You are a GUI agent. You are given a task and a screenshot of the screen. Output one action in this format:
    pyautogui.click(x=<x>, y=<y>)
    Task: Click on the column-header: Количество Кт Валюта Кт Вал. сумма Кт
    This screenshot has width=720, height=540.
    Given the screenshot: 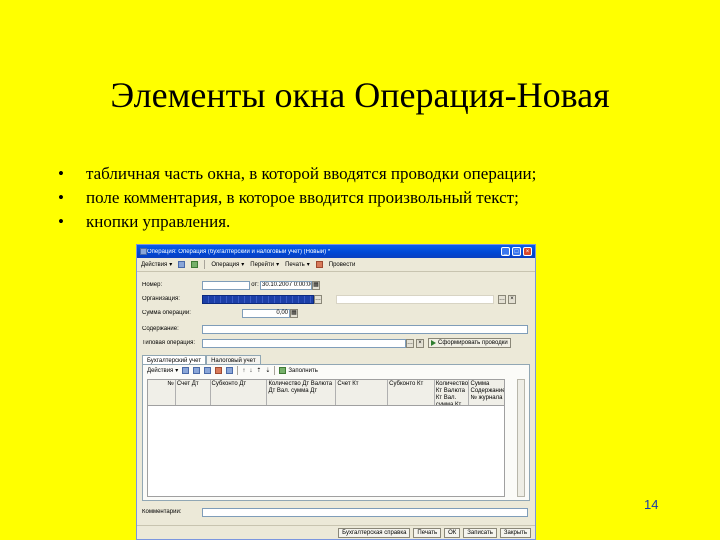 What is the action you would take?
    pyautogui.click(x=452, y=392)
    